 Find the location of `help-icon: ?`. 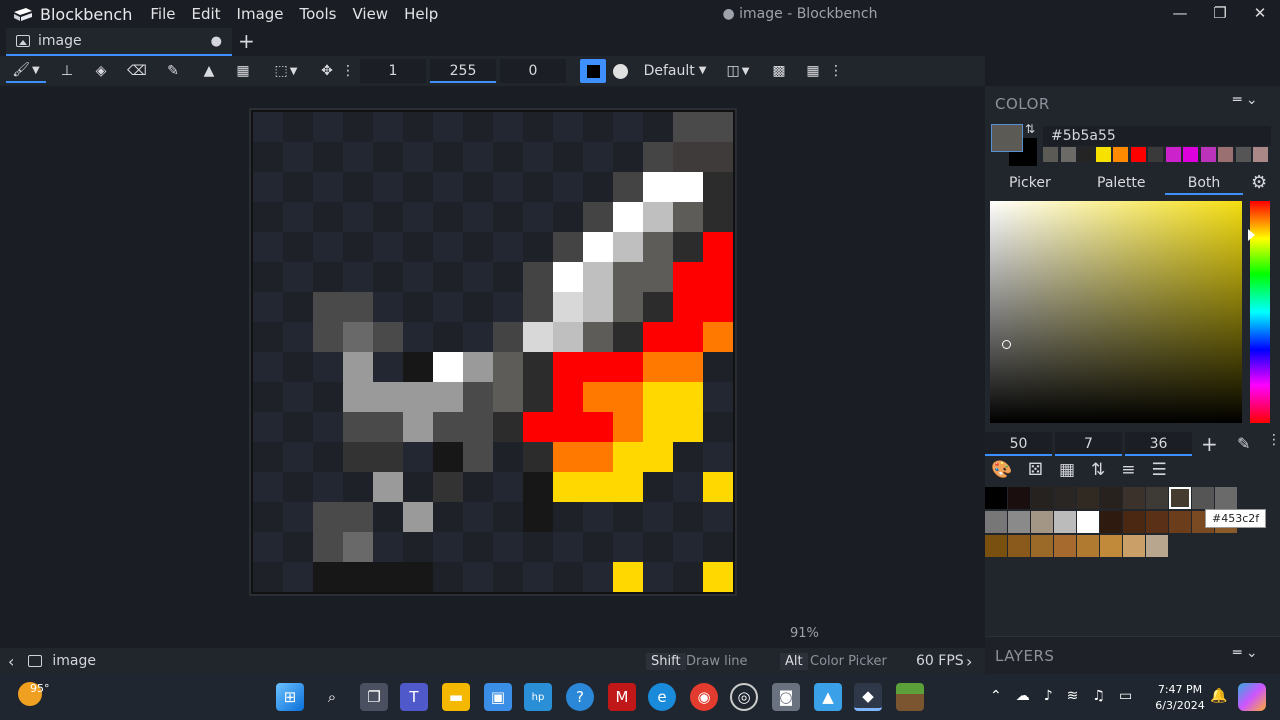

help-icon: ? is located at coordinates (580, 697).